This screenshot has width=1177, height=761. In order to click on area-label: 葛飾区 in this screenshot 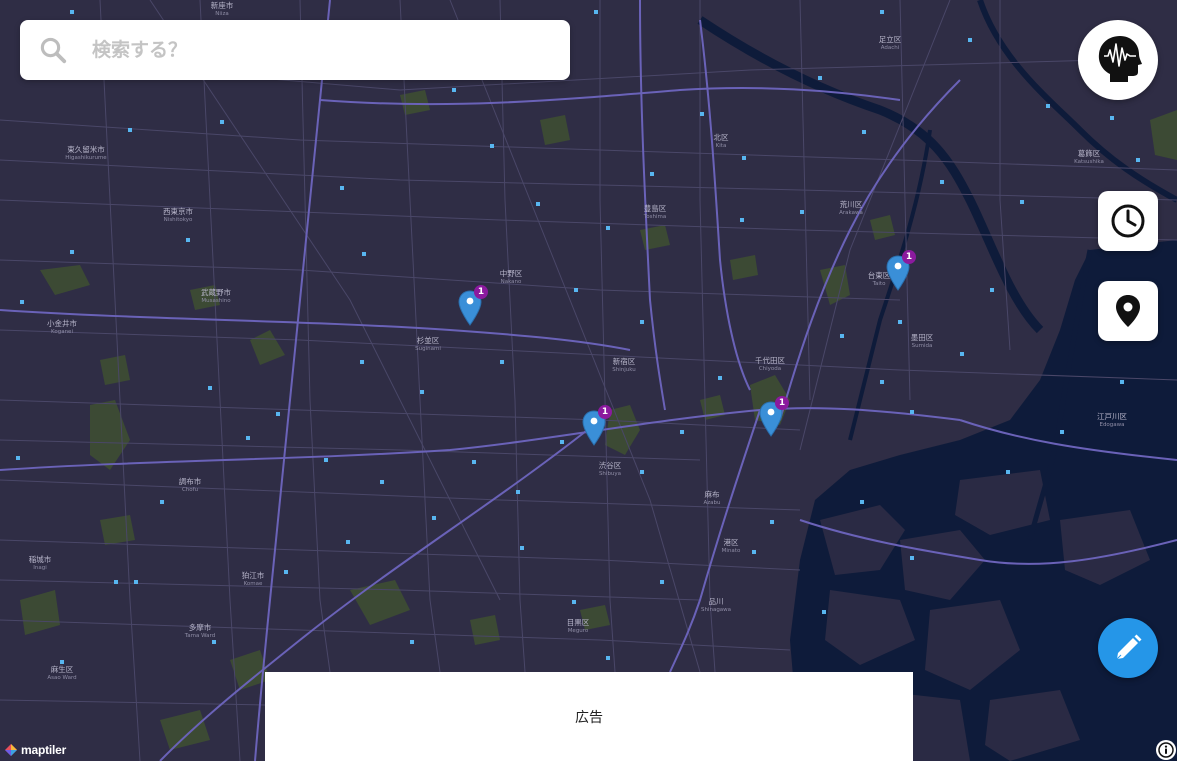, I will do `click(1089, 153)`.